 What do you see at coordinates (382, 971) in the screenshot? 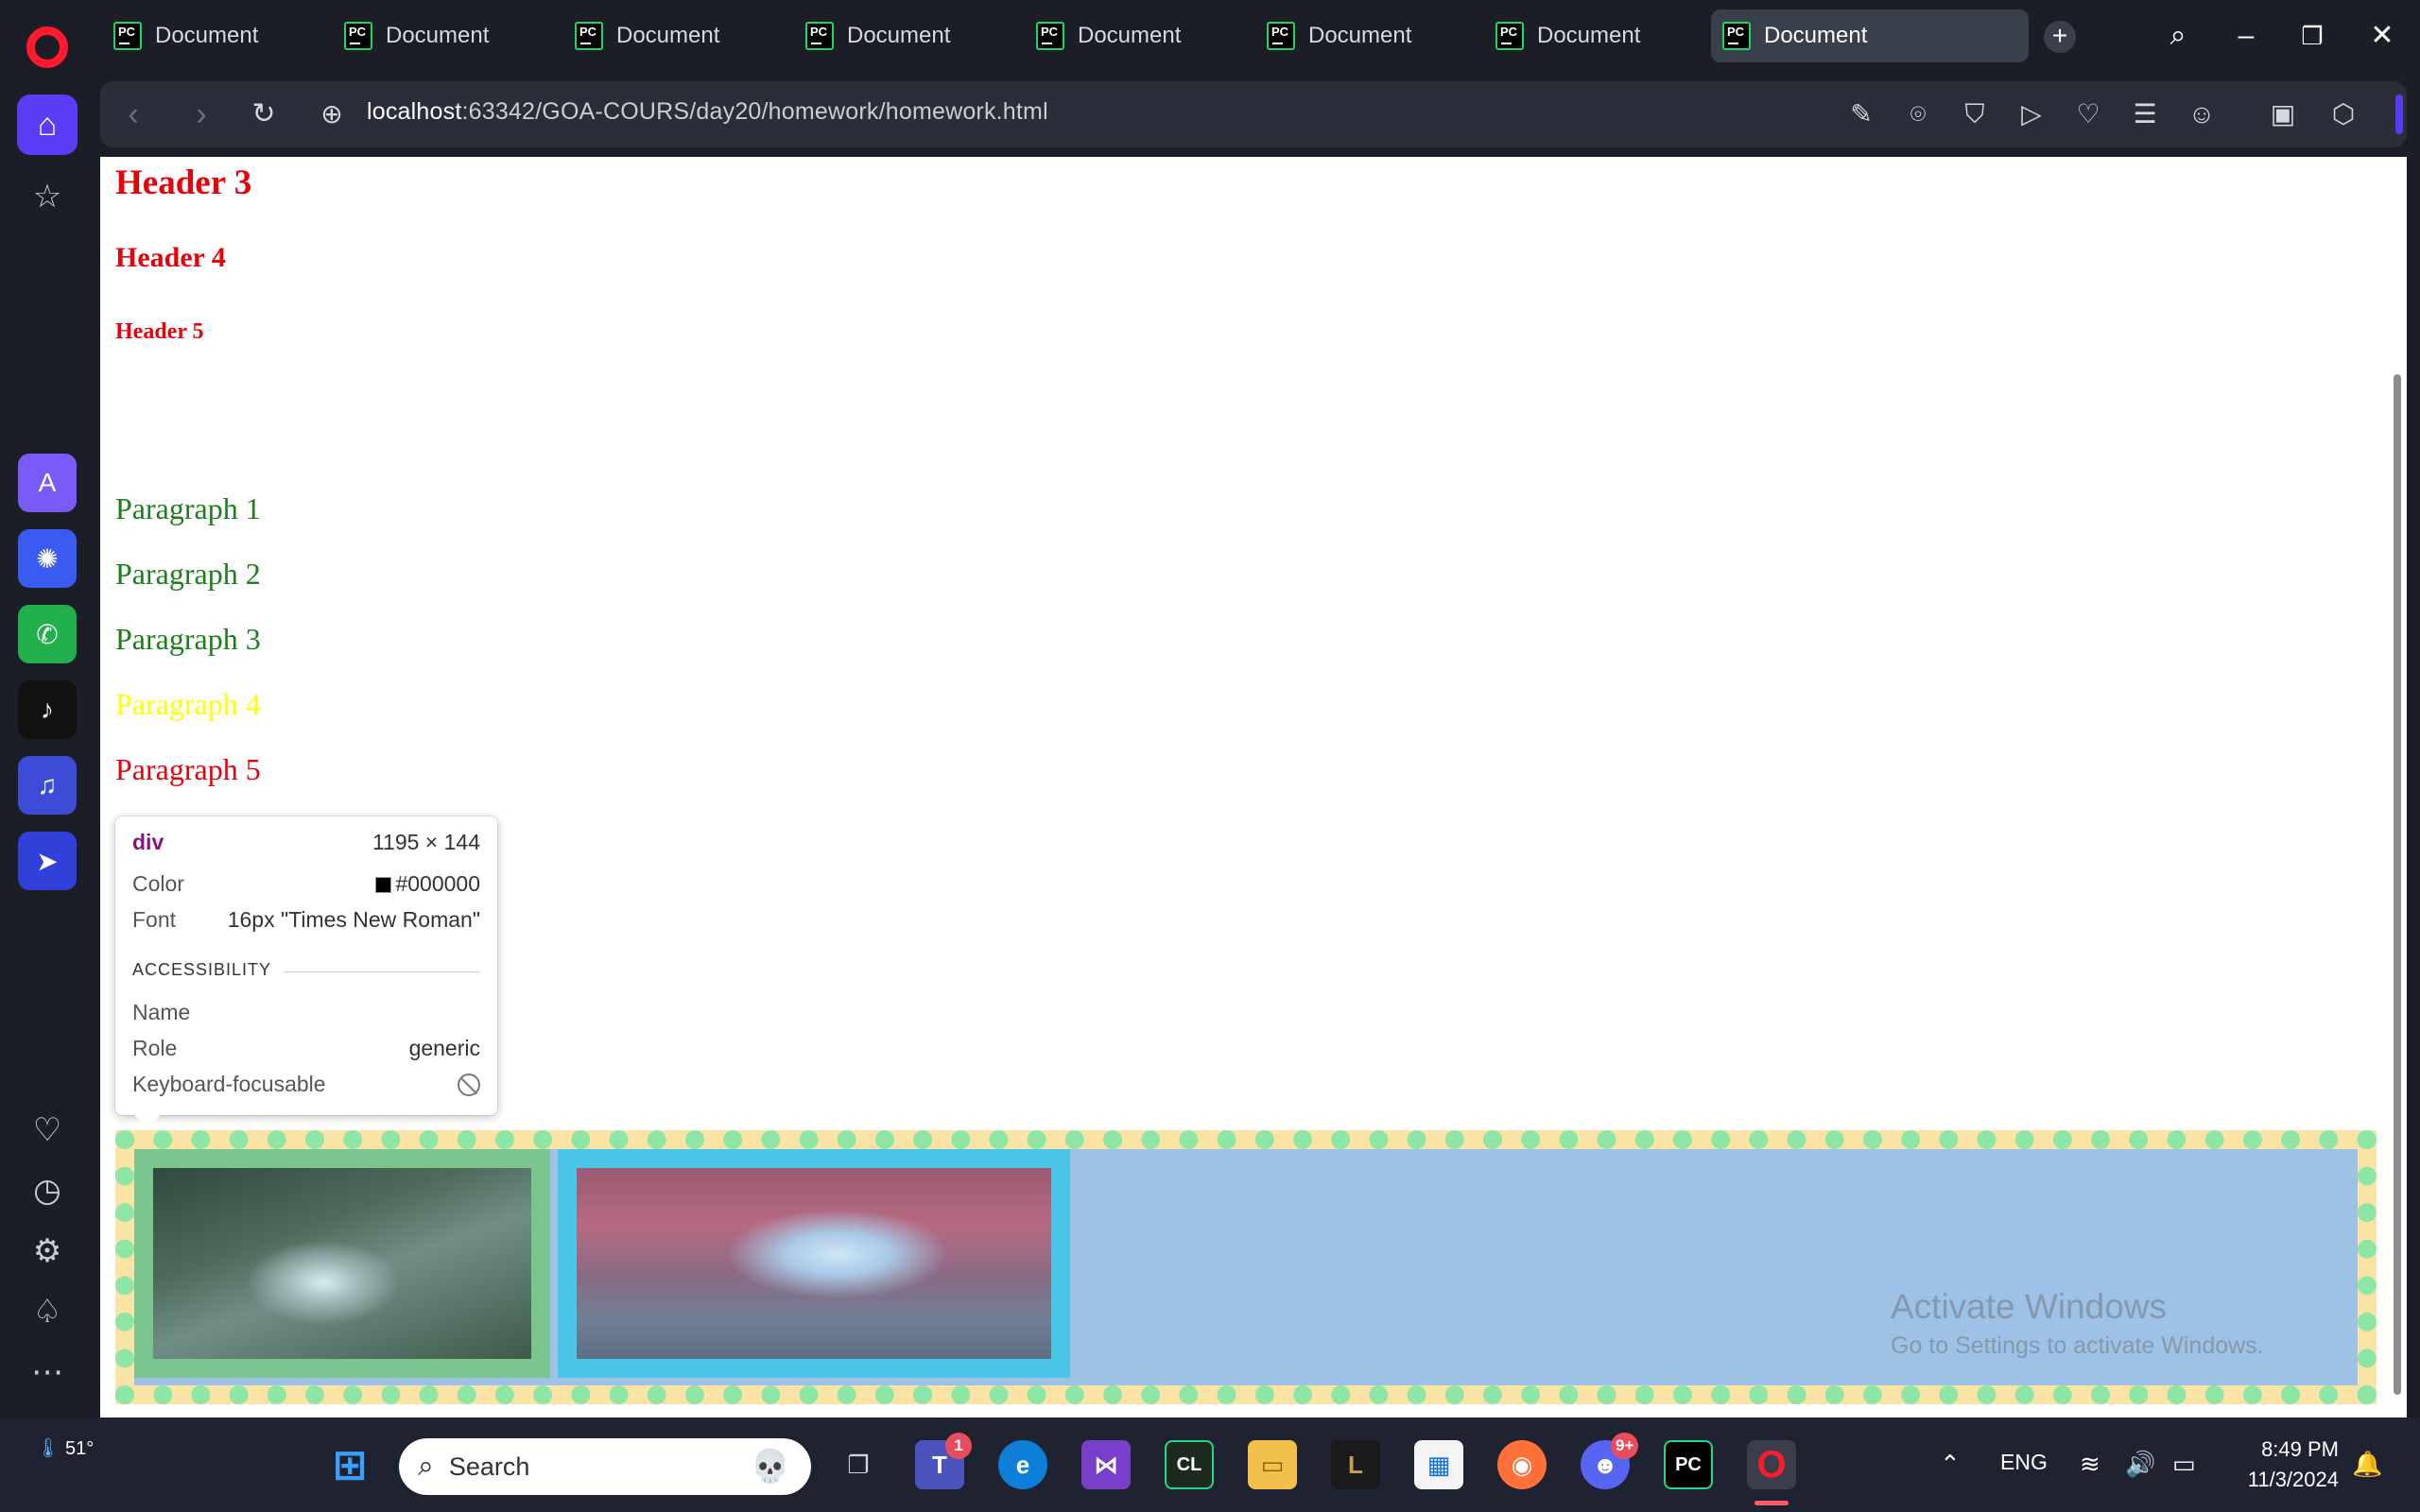
I see `section-divider` at bounding box center [382, 971].